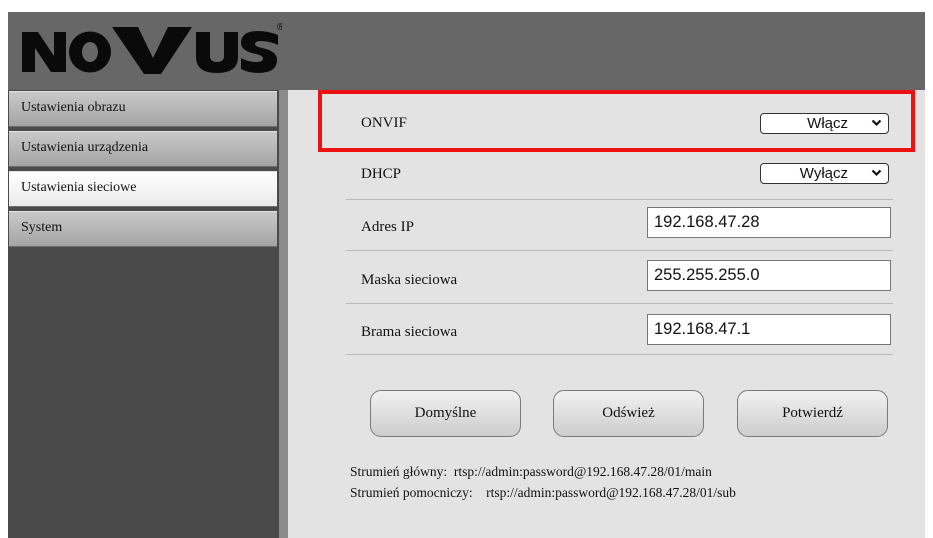 This screenshot has height=538, width=933. I want to click on netmask-label: Maska sieciowa, so click(409, 280).